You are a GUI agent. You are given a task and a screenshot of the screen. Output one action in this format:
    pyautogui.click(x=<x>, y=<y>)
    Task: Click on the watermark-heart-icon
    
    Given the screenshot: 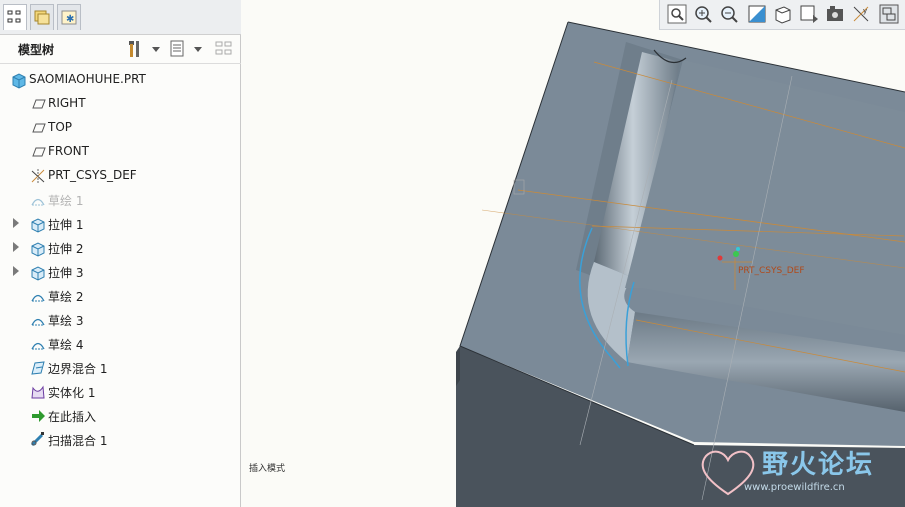 What is the action you would take?
    pyautogui.click(x=728, y=473)
    